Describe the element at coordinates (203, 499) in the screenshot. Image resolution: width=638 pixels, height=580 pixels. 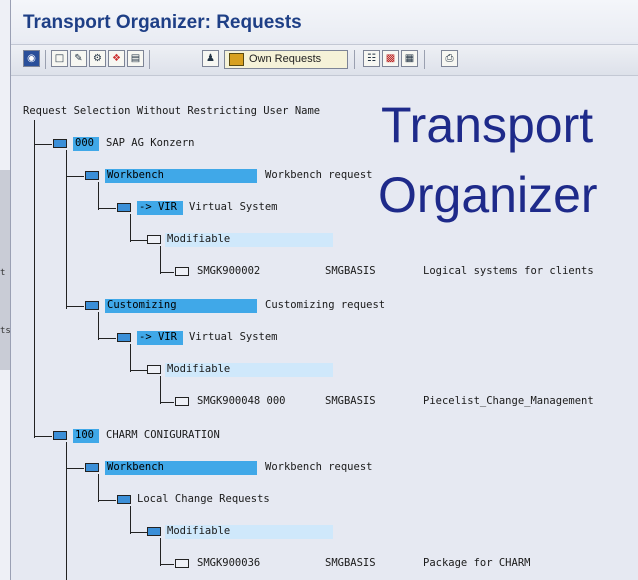
I see `local-change-requests: Local Change Requests` at that location.